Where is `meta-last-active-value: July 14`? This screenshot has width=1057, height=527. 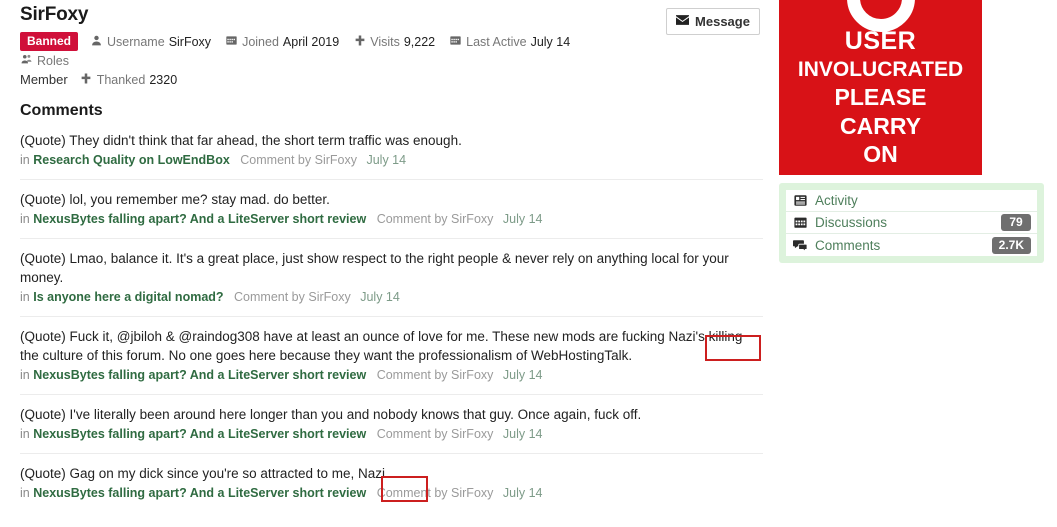
meta-last-active-value: July 14 is located at coordinates (550, 41).